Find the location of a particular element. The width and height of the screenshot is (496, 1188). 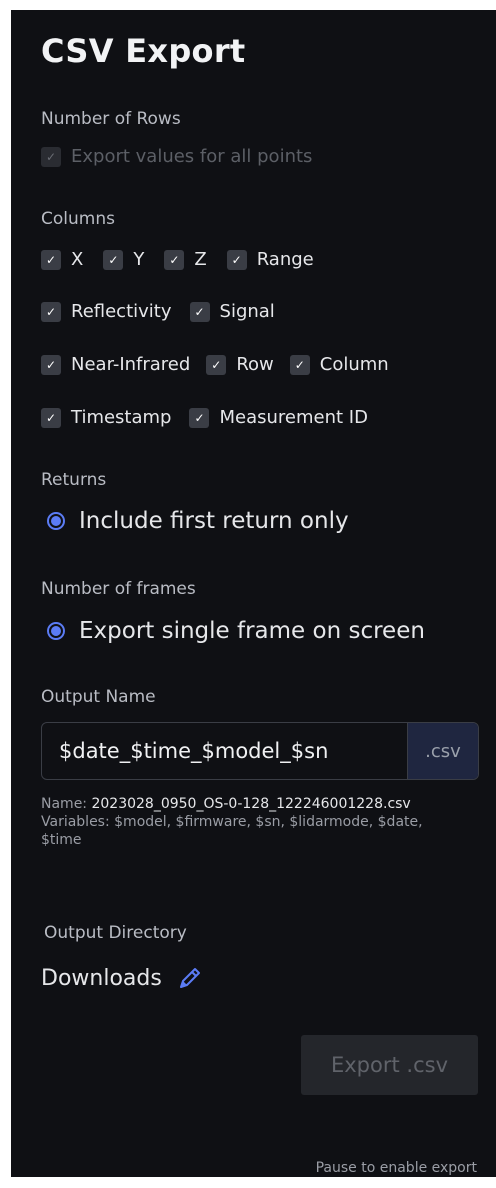

column-near-infrared-option: ✓ Near-Infrared is located at coordinates (115, 364).